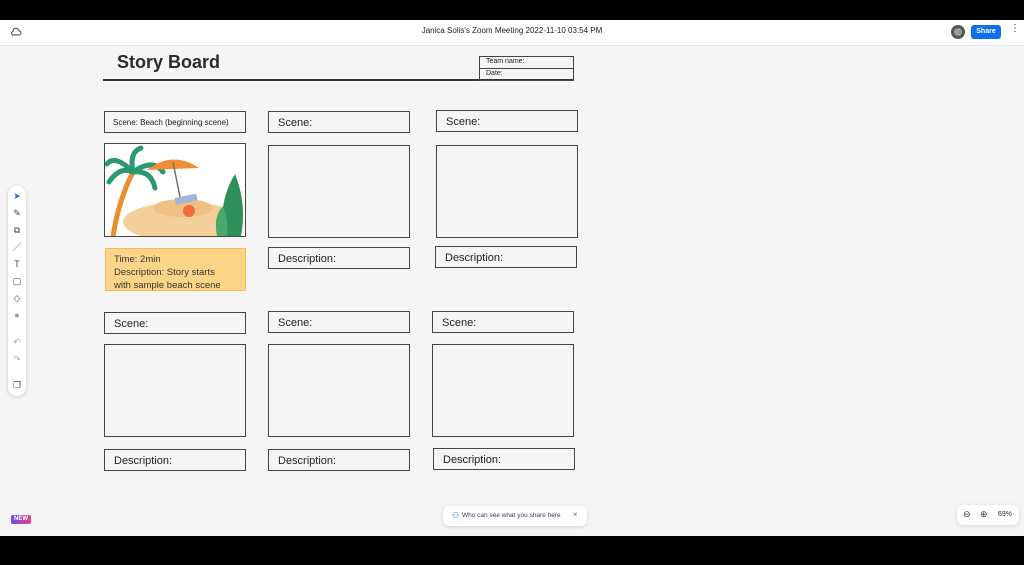  What do you see at coordinates (17, 385) in the screenshot?
I see `pages-icon: ❐` at bounding box center [17, 385].